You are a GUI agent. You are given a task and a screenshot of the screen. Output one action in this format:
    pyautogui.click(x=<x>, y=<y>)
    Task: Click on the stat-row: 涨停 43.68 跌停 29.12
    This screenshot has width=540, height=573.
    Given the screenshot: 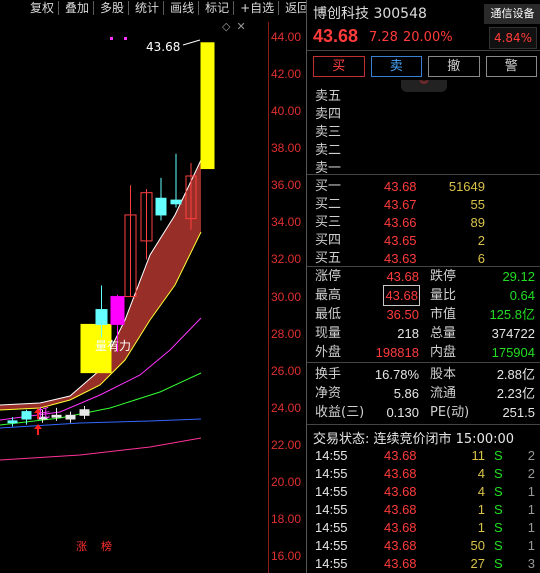 What is the action you would take?
    pyautogui.click(x=423, y=276)
    